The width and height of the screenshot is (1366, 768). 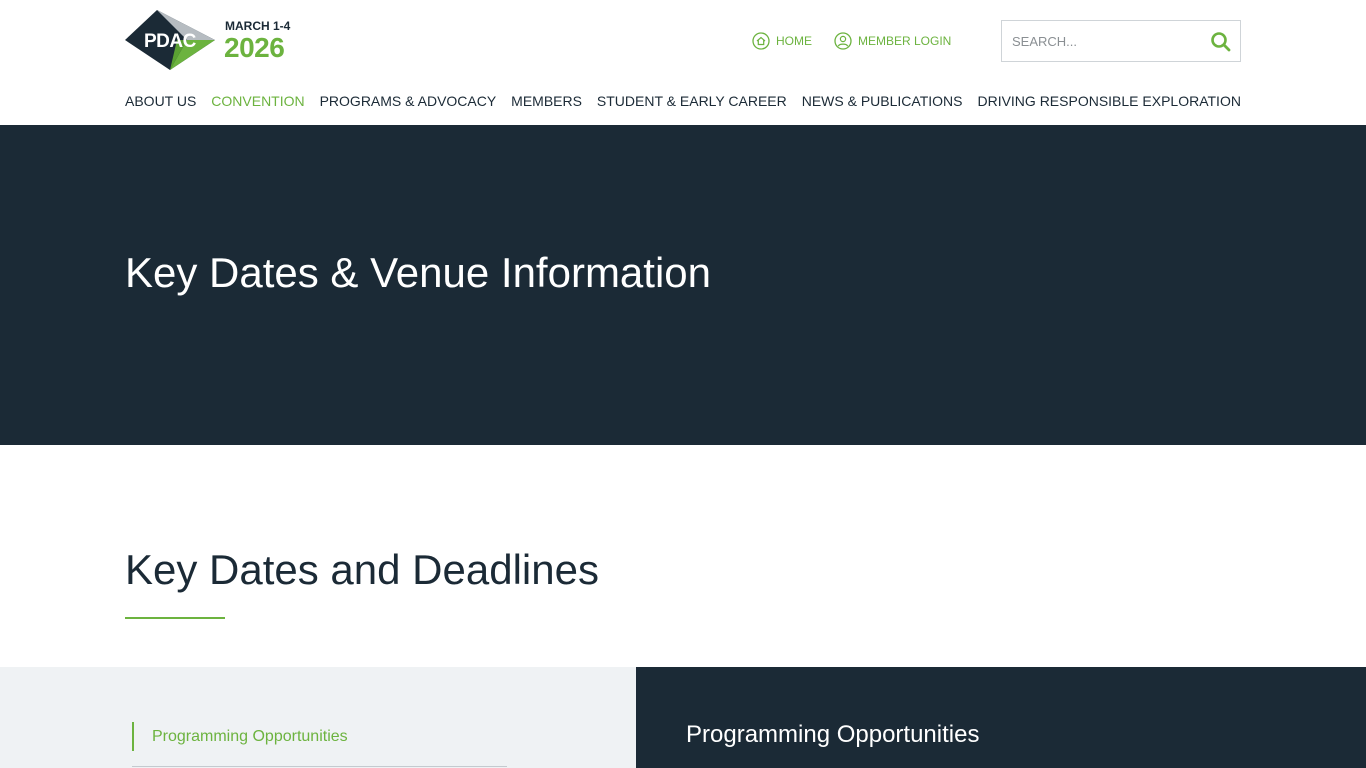 I want to click on page-title: Key Dates & Venue Information, so click(x=418, y=272).